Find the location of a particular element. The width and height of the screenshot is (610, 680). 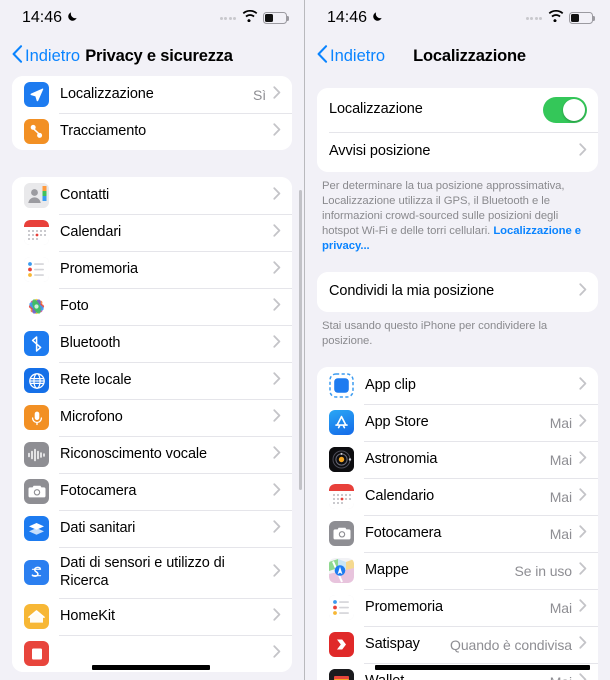

row-condividi-posizione: Condividi la mia posizione is located at coordinates (457, 292).